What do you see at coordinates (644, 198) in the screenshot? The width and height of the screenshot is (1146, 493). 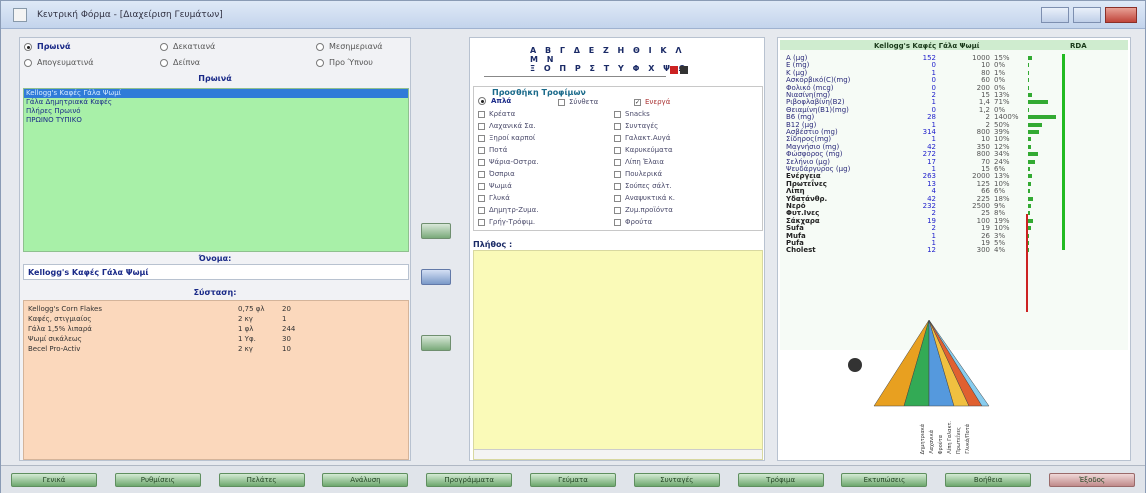 I see `category-checkbox: Αναψυκτικά κ.` at bounding box center [644, 198].